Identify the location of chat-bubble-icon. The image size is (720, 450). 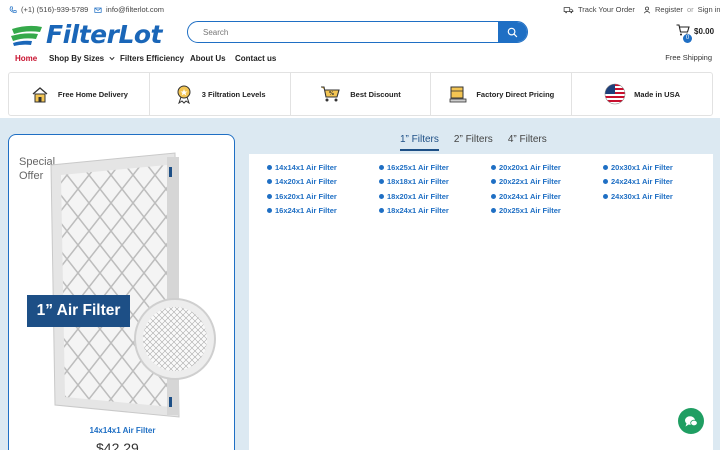
(691, 420).